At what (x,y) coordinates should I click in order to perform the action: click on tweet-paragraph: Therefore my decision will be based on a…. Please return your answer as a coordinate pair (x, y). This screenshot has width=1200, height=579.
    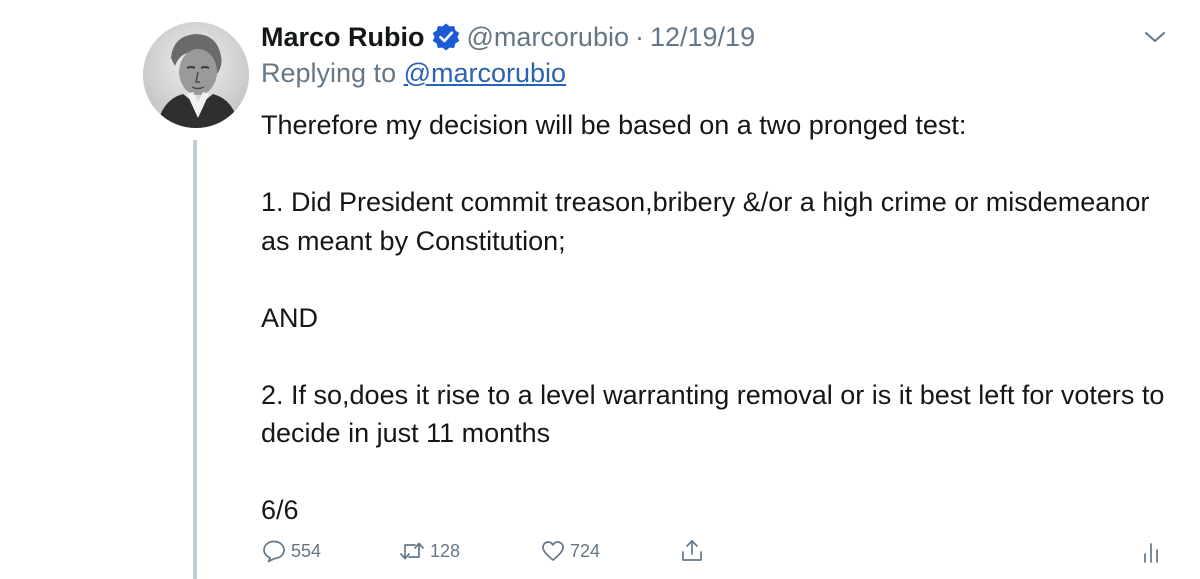
    Looking at the image, I should click on (614, 125).